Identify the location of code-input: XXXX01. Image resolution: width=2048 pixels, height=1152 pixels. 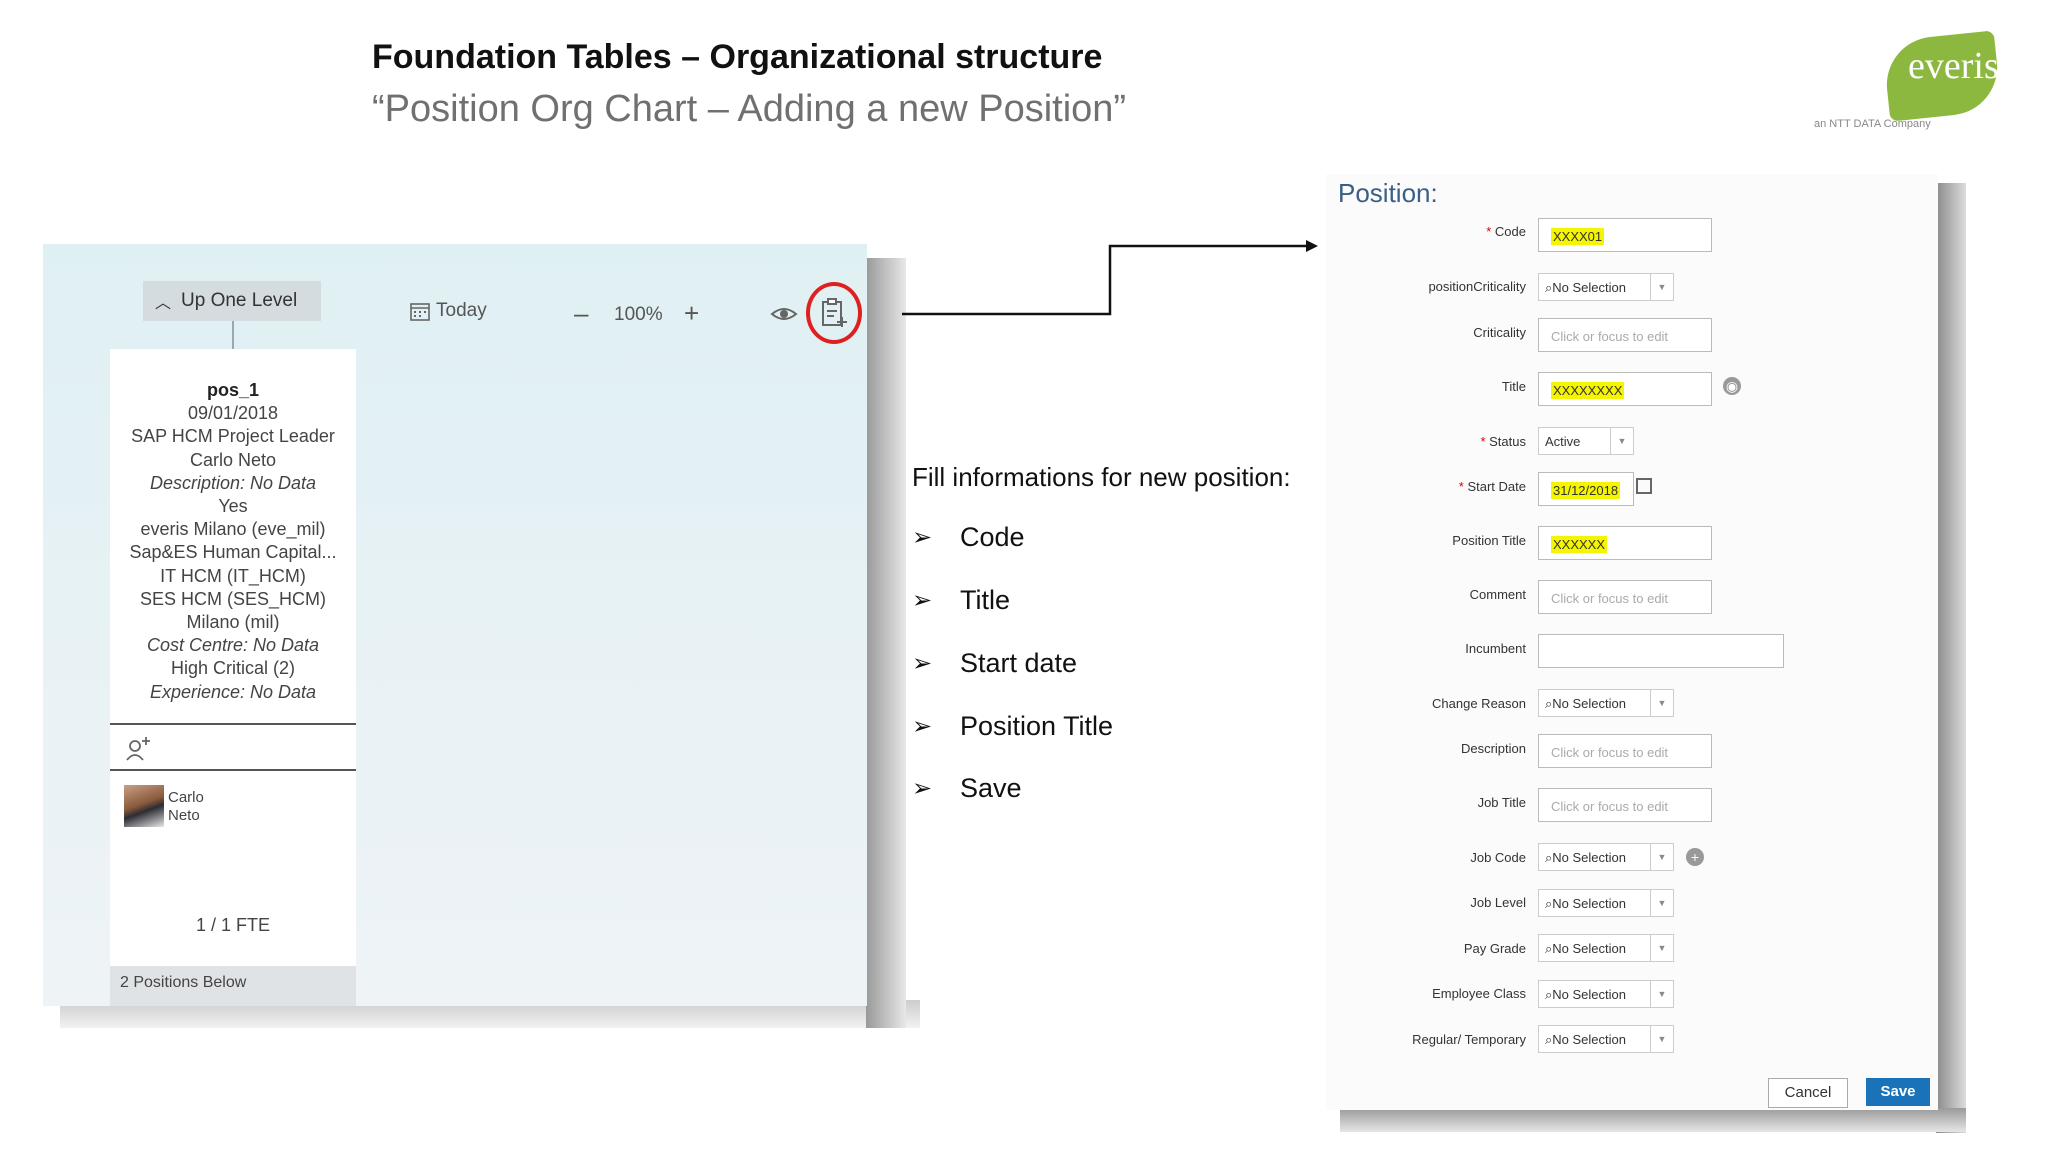
(1625, 235).